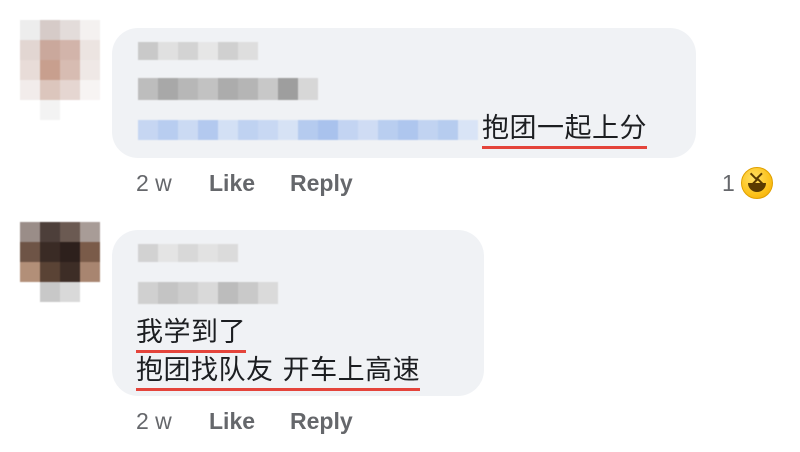 This screenshot has height=452, width=800. Describe the element at coordinates (564, 130) in the screenshot. I see `comment-text: 抱团一起上分` at that location.